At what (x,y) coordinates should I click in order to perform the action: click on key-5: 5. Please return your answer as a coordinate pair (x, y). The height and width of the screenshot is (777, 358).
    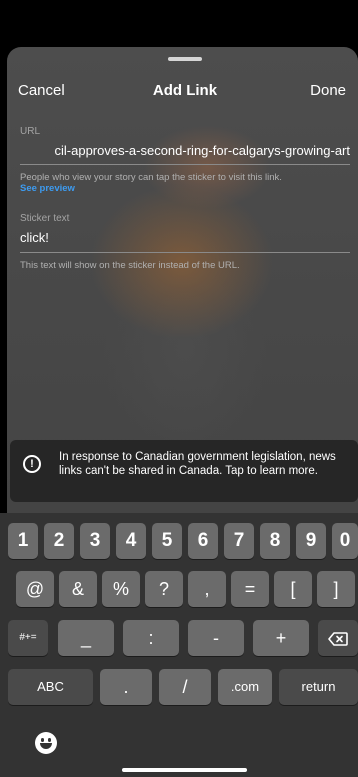
    Looking at the image, I should click on (167, 541).